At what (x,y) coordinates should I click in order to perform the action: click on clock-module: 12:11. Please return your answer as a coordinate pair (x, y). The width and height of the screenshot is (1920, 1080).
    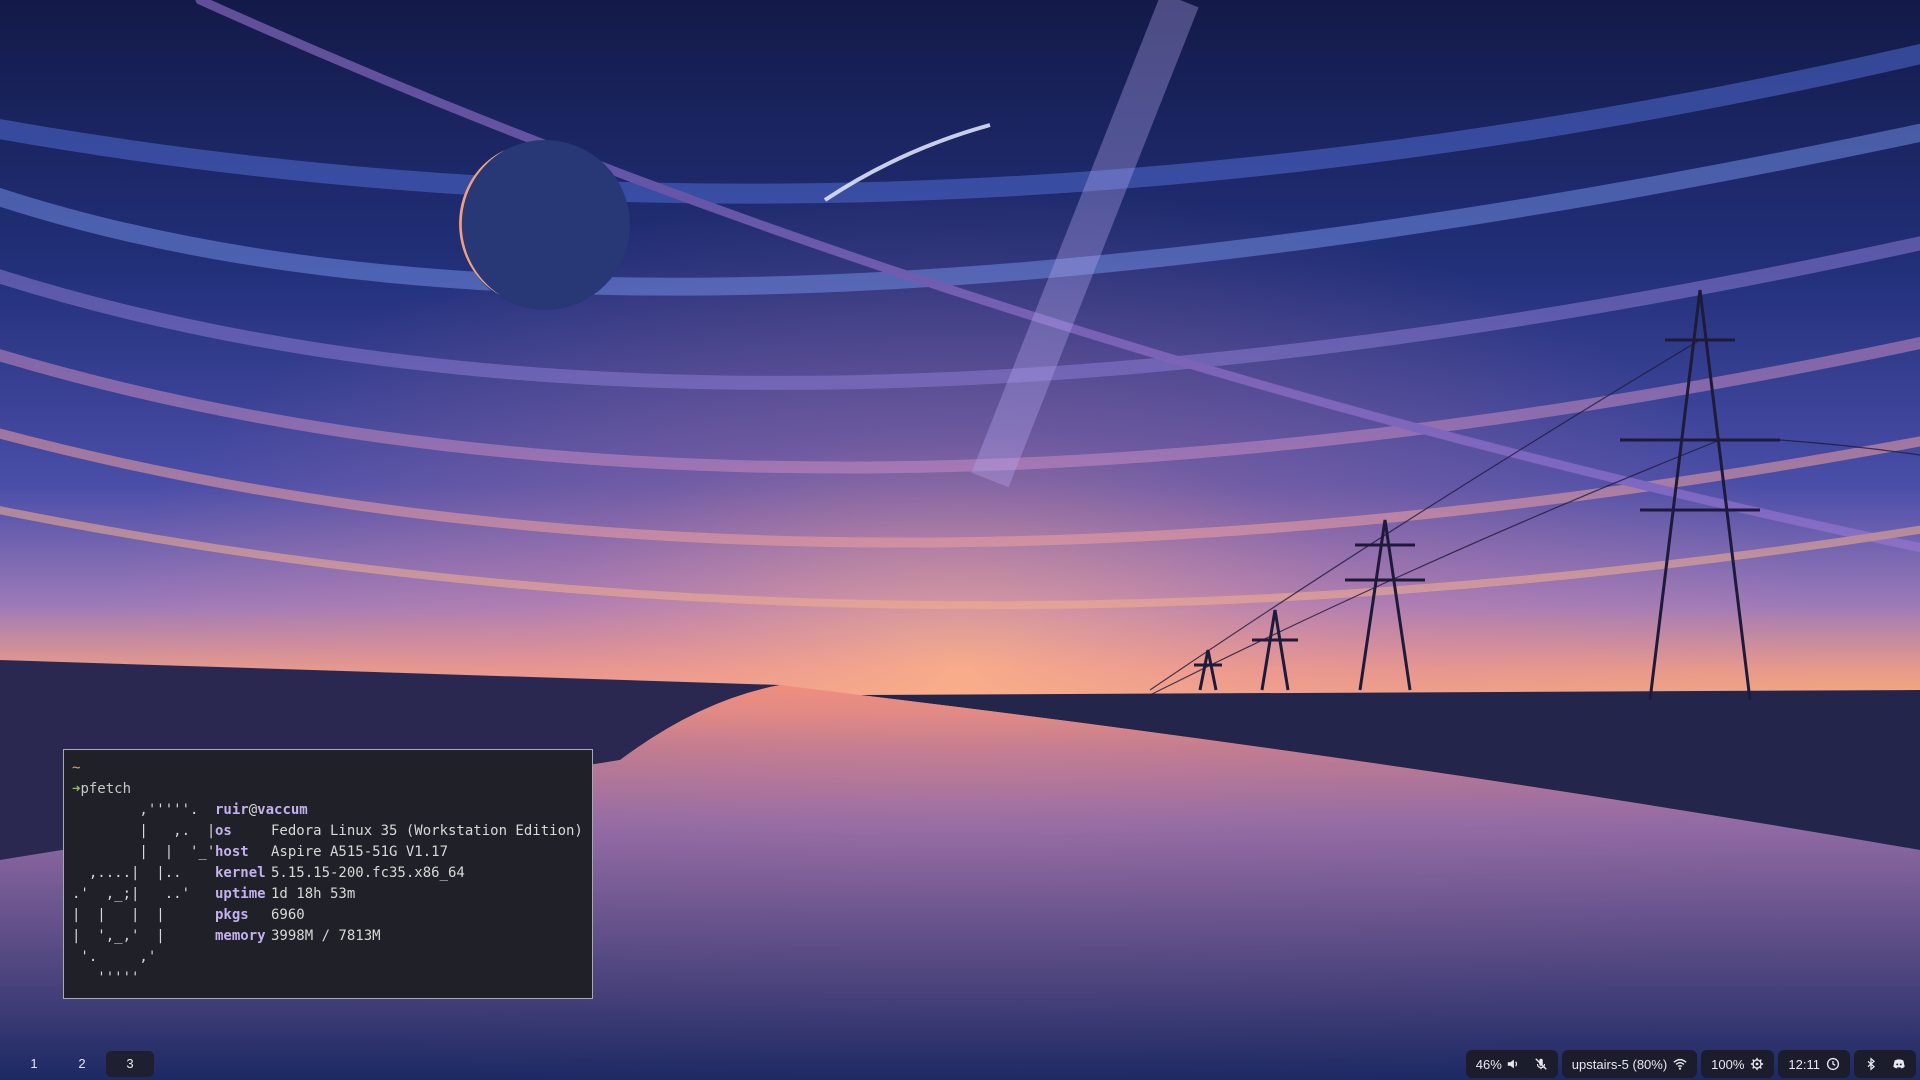
    Looking at the image, I should click on (1814, 1064).